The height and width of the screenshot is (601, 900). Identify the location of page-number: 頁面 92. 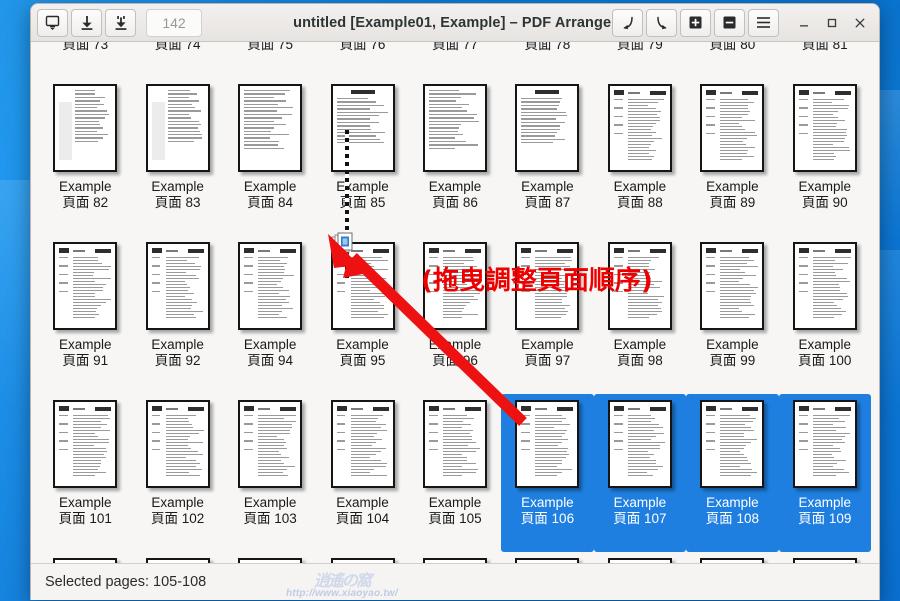
(177, 360).